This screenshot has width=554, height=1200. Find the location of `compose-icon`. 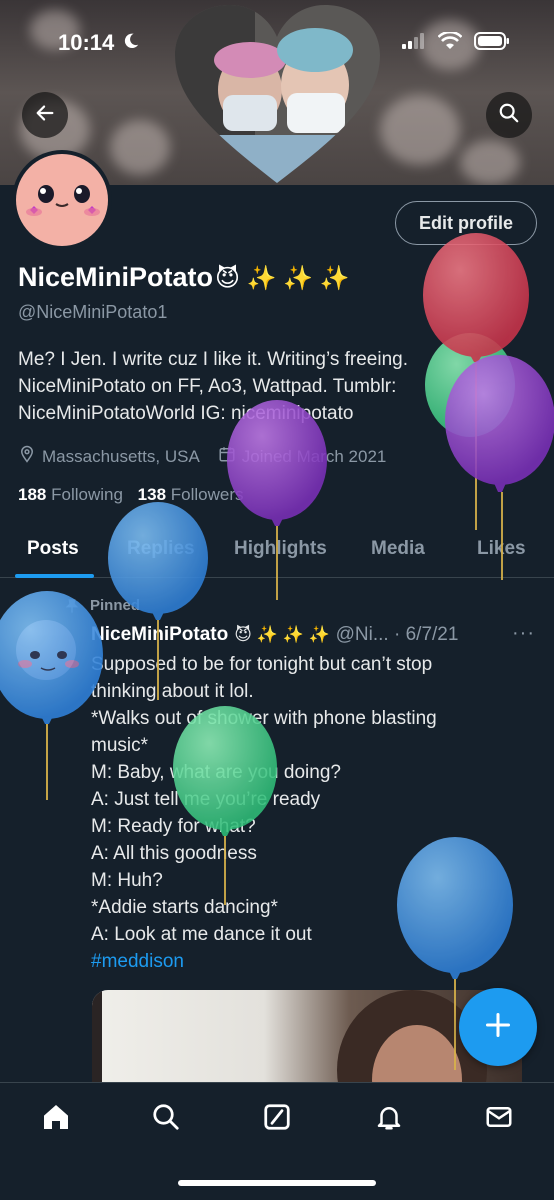

compose-icon is located at coordinates (277, 1119).